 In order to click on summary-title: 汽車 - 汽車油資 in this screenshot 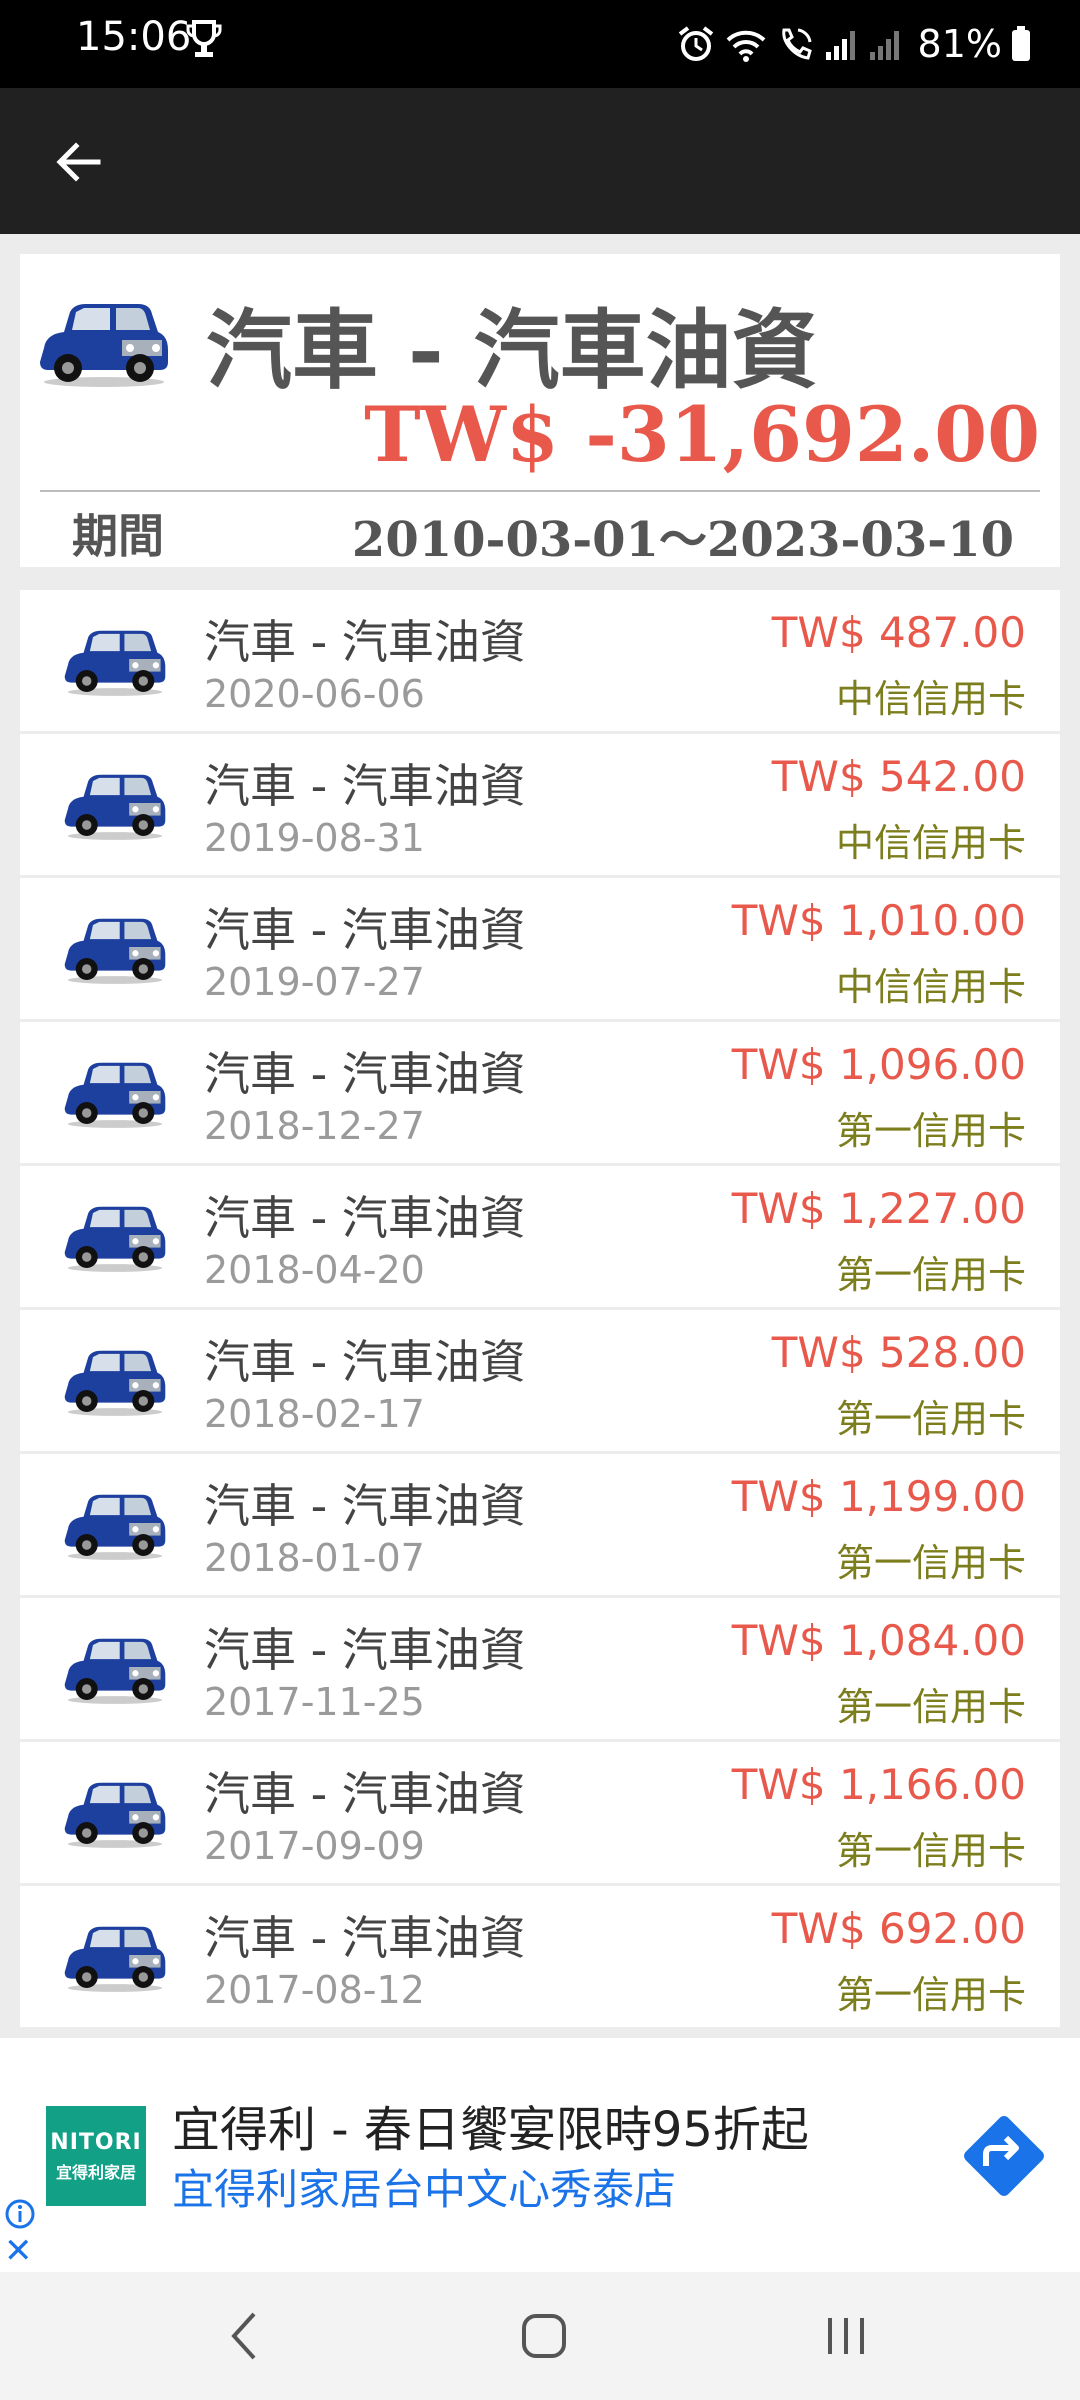, I will do `click(512, 350)`.